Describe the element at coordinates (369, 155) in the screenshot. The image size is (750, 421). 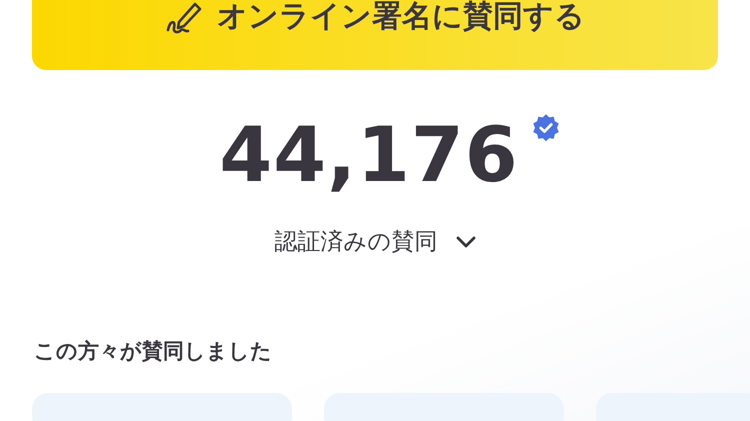
I see `signature-count: 44,176` at that location.